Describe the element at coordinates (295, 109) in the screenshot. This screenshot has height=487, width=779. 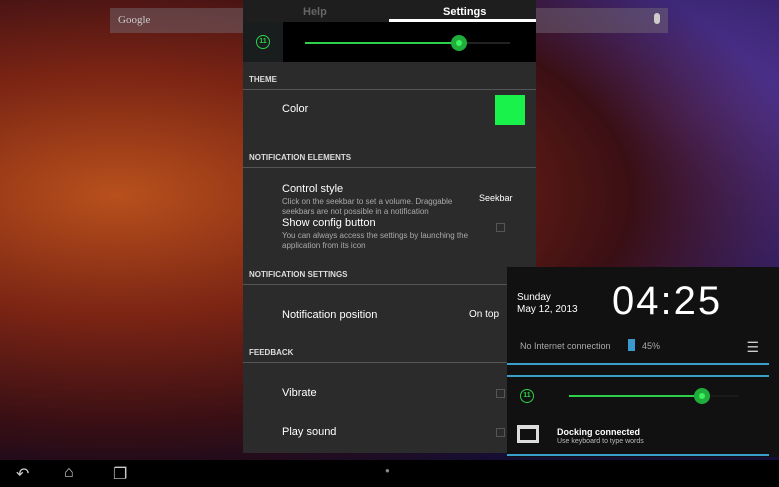
I see `color-label: Color` at that location.